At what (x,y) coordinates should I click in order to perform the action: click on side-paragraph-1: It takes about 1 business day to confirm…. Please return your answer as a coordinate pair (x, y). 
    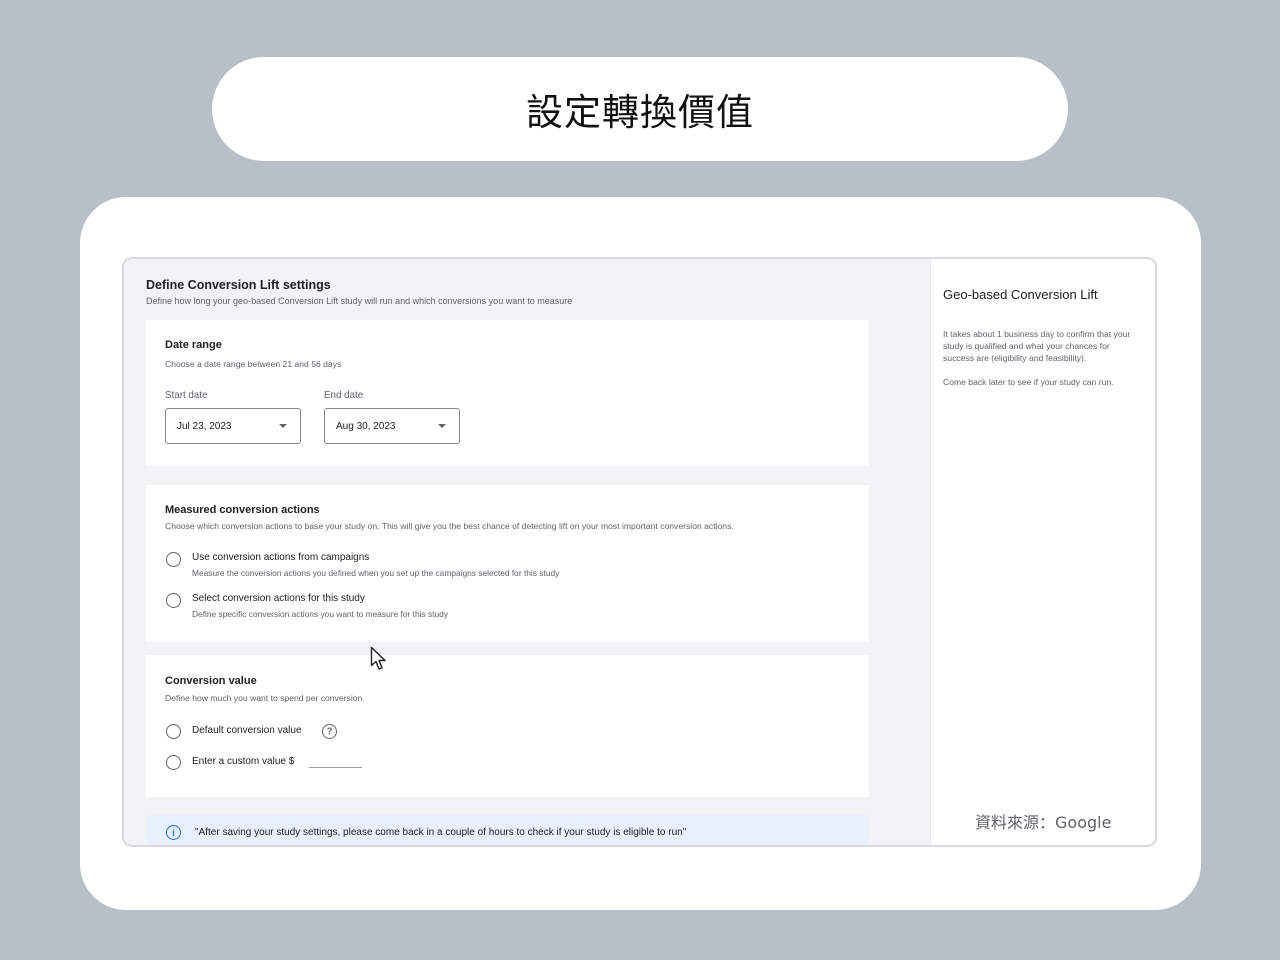
    Looking at the image, I should click on (1037, 346).